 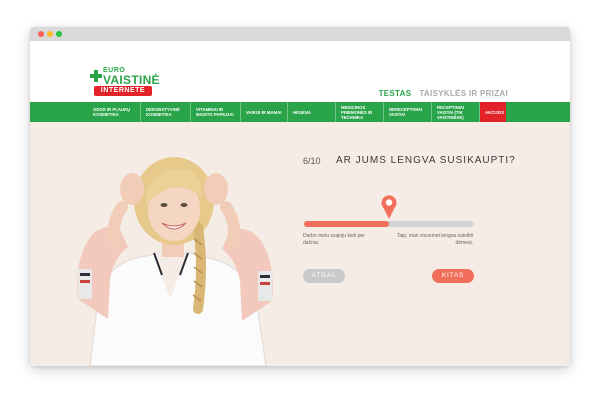 What do you see at coordinates (41, 34) in the screenshot?
I see `close-window-button` at bounding box center [41, 34].